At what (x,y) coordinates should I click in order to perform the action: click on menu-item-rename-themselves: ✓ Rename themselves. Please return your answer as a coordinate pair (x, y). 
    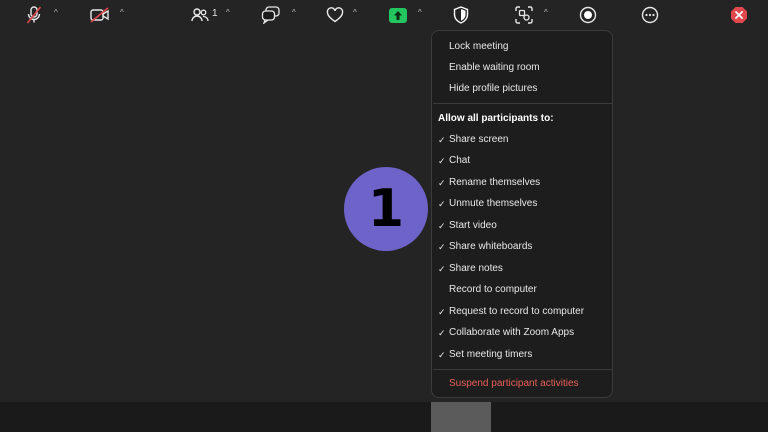
    Looking at the image, I should click on (522, 183).